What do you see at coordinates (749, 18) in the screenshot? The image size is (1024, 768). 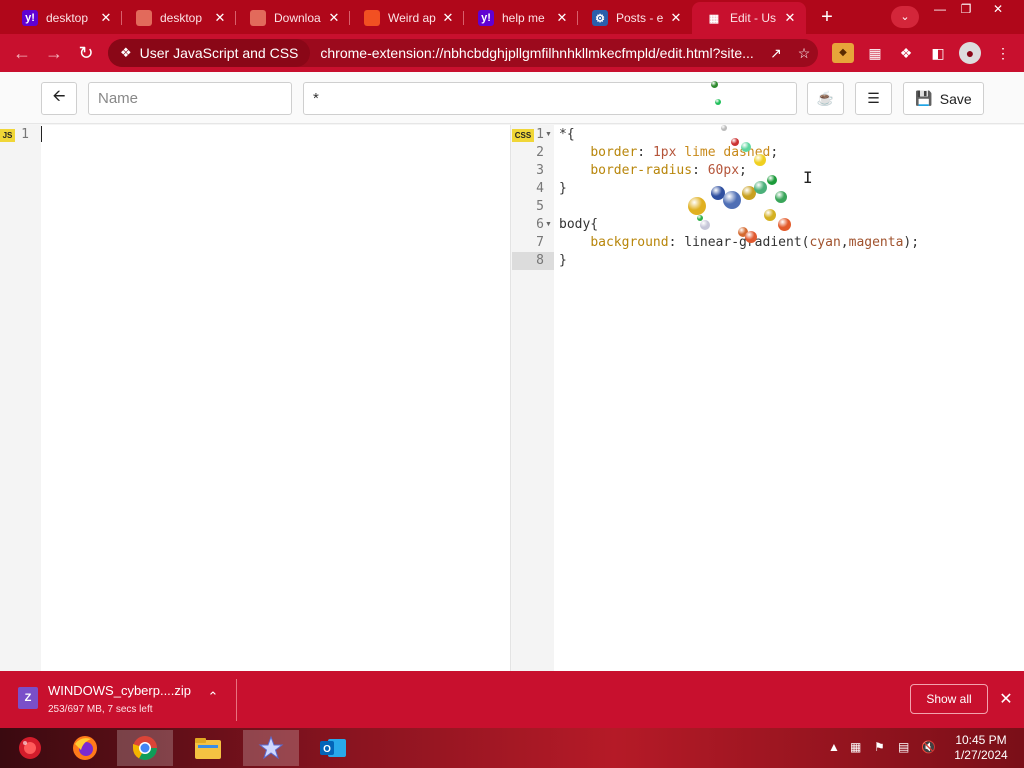 I see `browser-tab: ▦ Edit - Us ✕` at bounding box center [749, 18].